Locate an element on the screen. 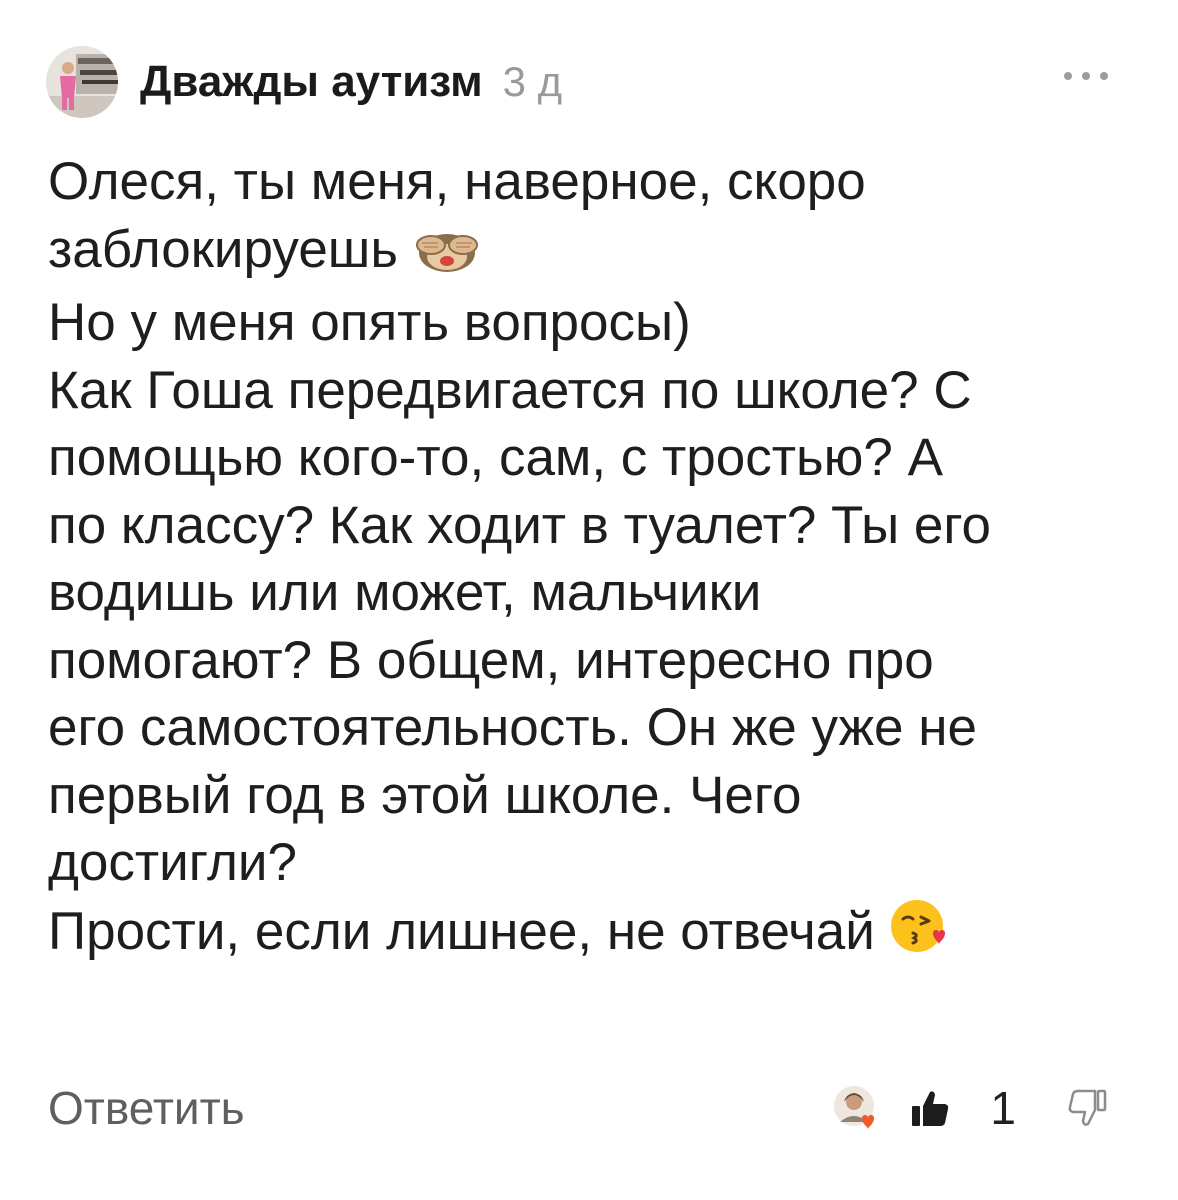  comment-line: помощью кого-то, сам, с тростью? А is located at coordinates (495, 457).